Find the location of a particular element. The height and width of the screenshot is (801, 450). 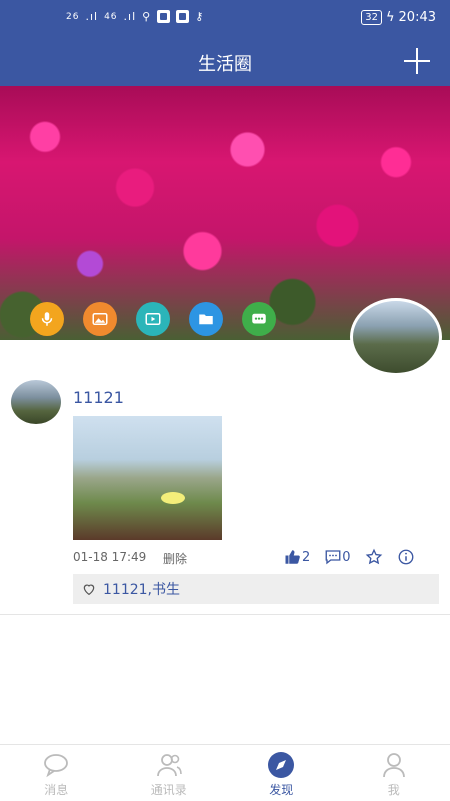

avatar is located at coordinates (36, 402).